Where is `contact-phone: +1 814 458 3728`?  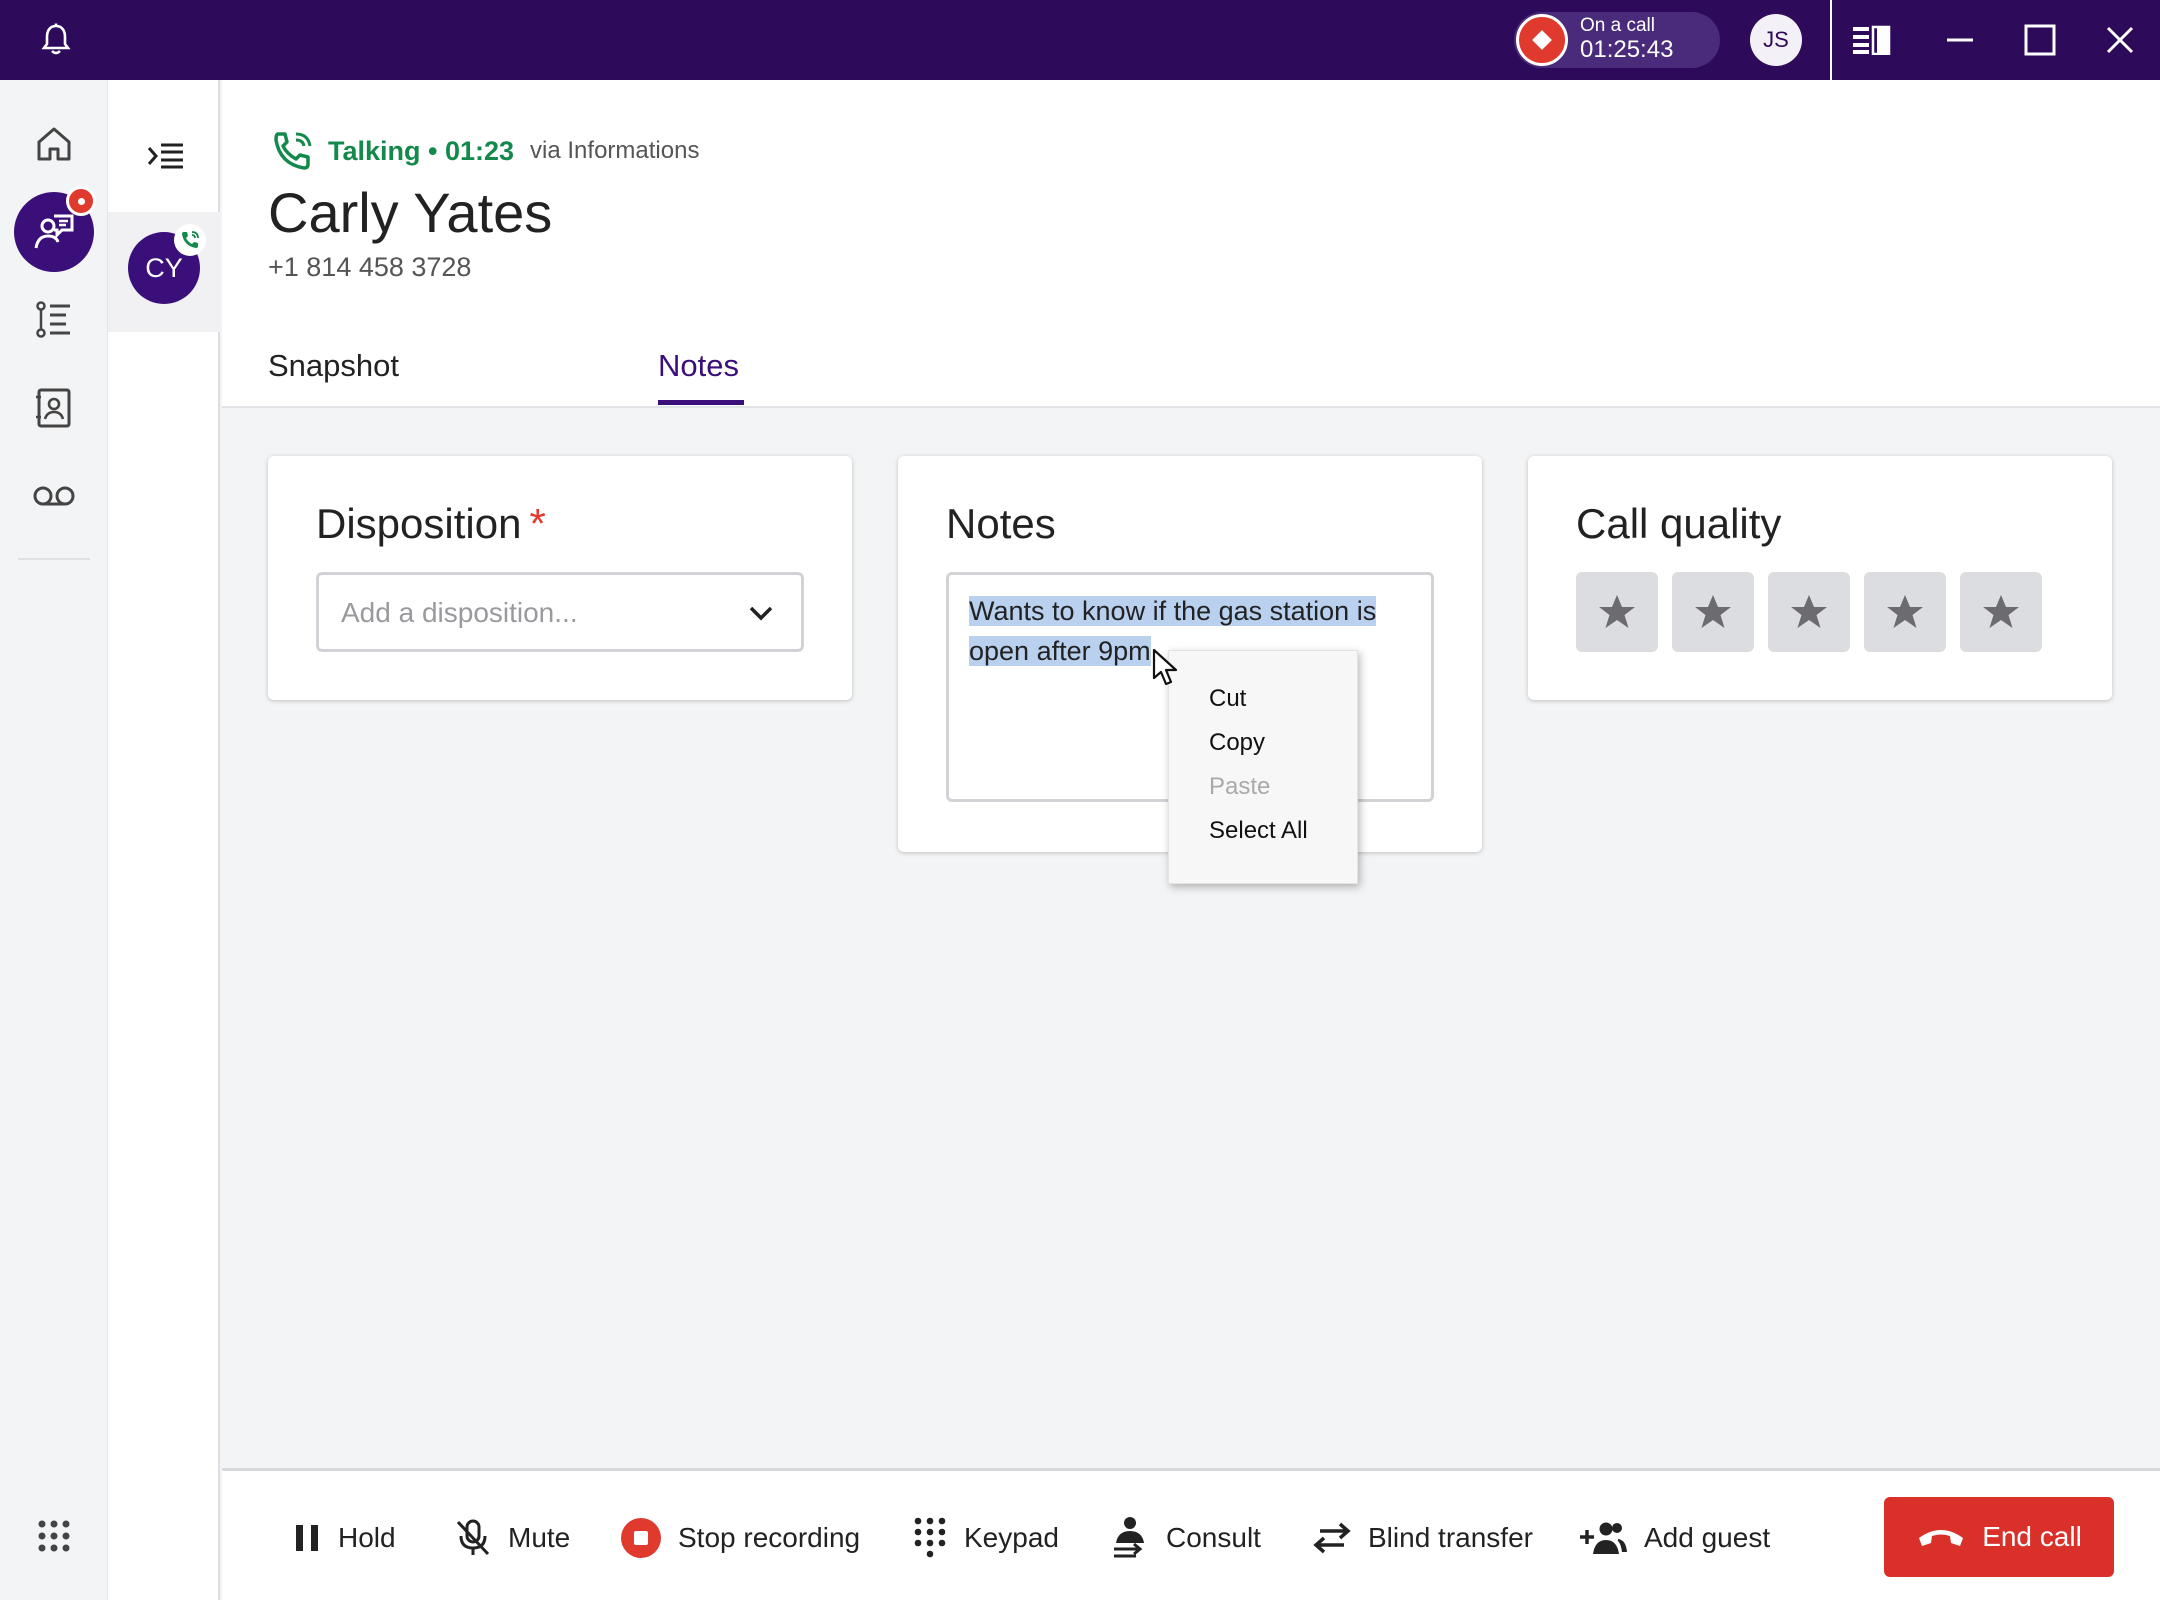
contact-phone: +1 814 458 3728 is located at coordinates (370, 267).